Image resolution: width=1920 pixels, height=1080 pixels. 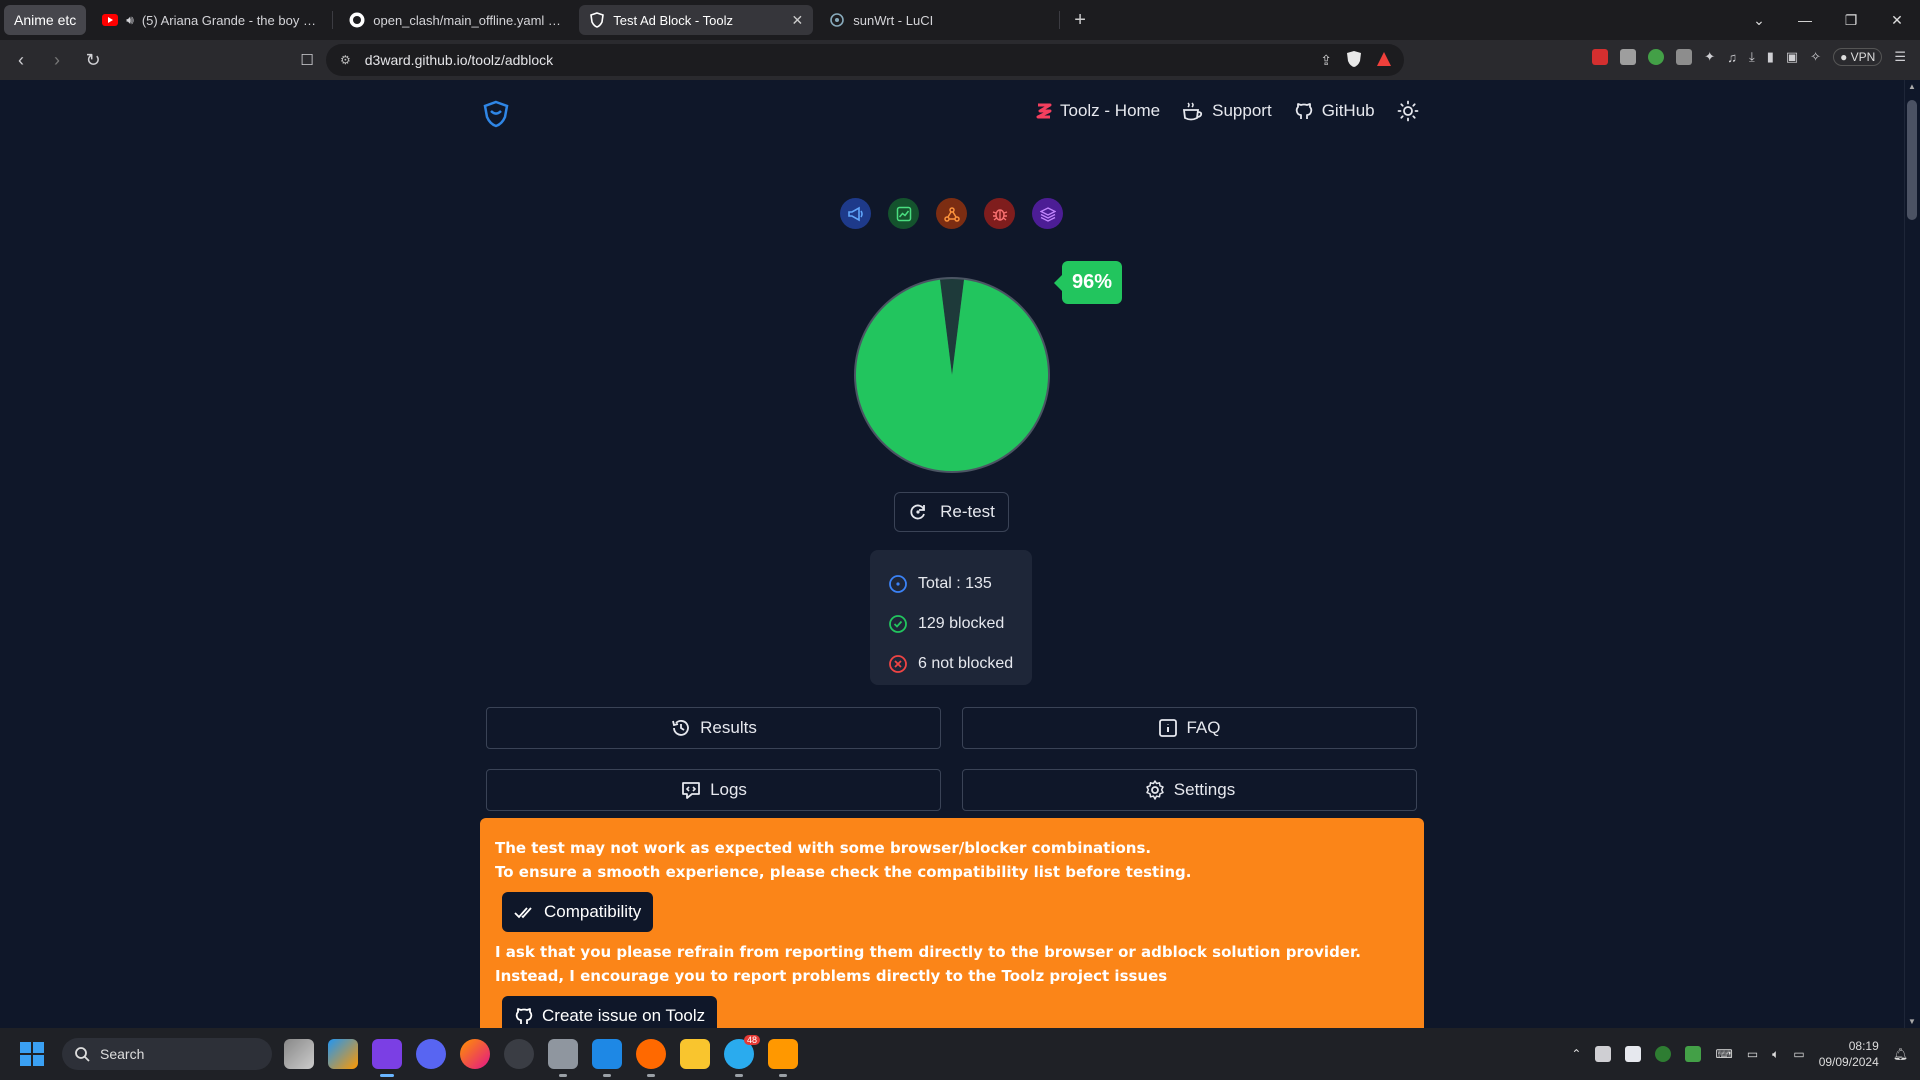 I want to click on results-label: Results, so click(x=728, y=727).